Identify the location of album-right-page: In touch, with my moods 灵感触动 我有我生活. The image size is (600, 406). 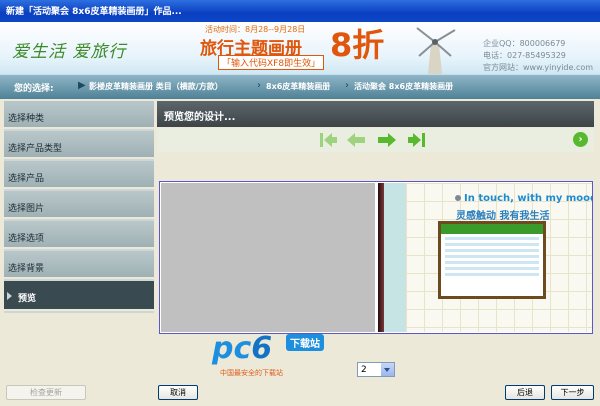
(488, 257).